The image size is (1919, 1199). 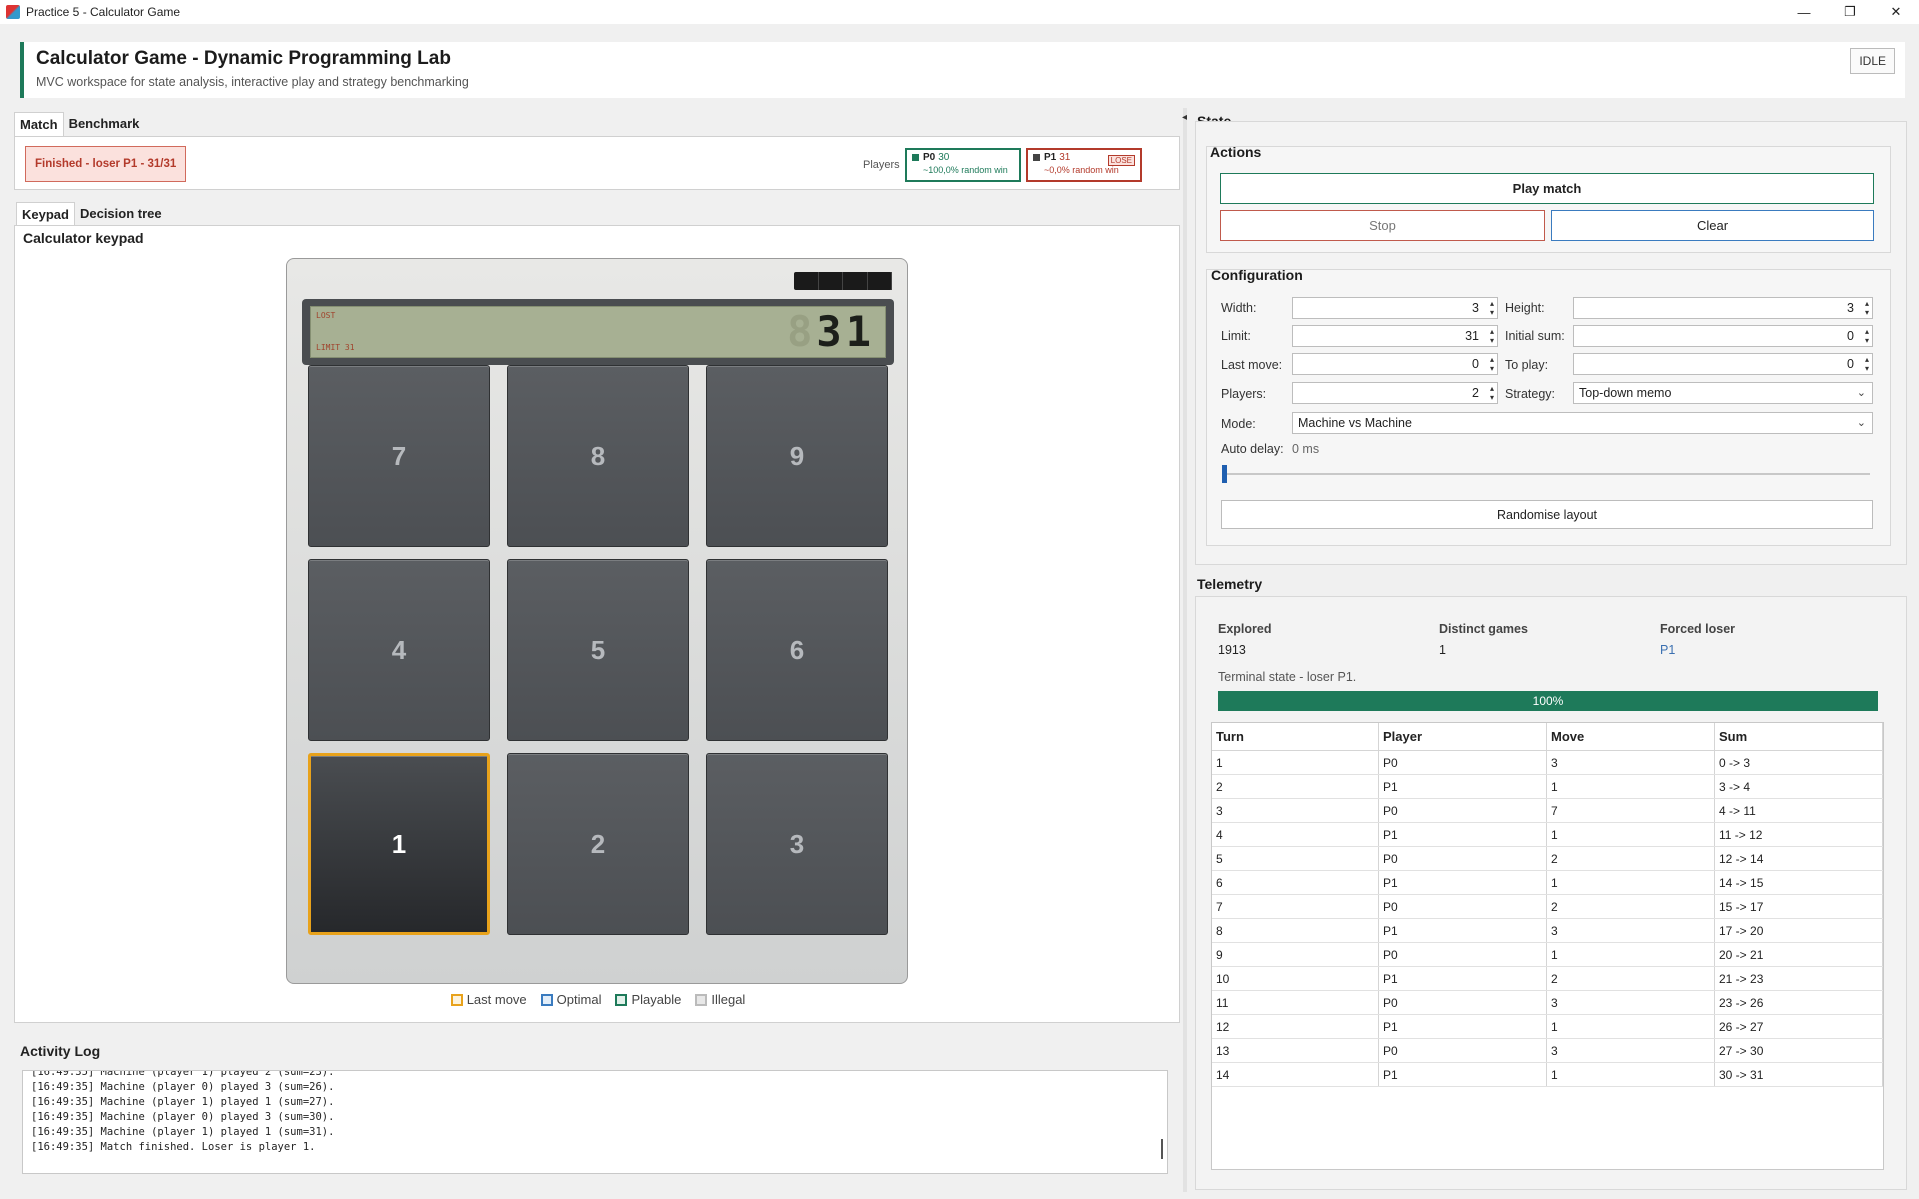 What do you see at coordinates (1287, 677) in the screenshot?
I see `terminal-state-text: Terminal state - loser P1.` at bounding box center [1287, 677].